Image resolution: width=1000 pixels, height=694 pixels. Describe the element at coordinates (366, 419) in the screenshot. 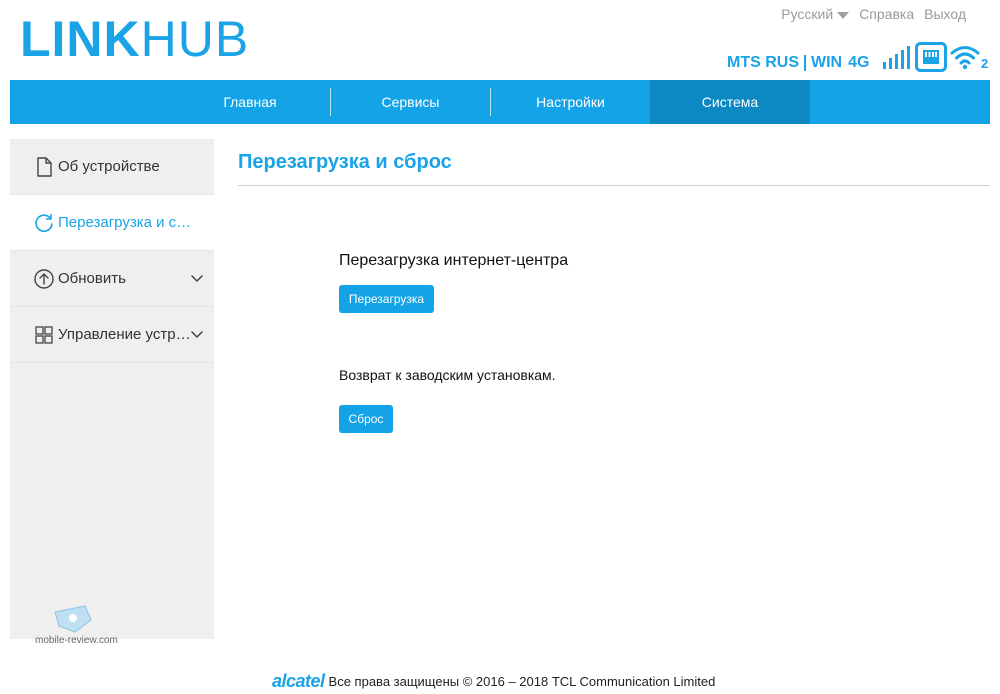

I see `reset-button: Сброс` at that location.